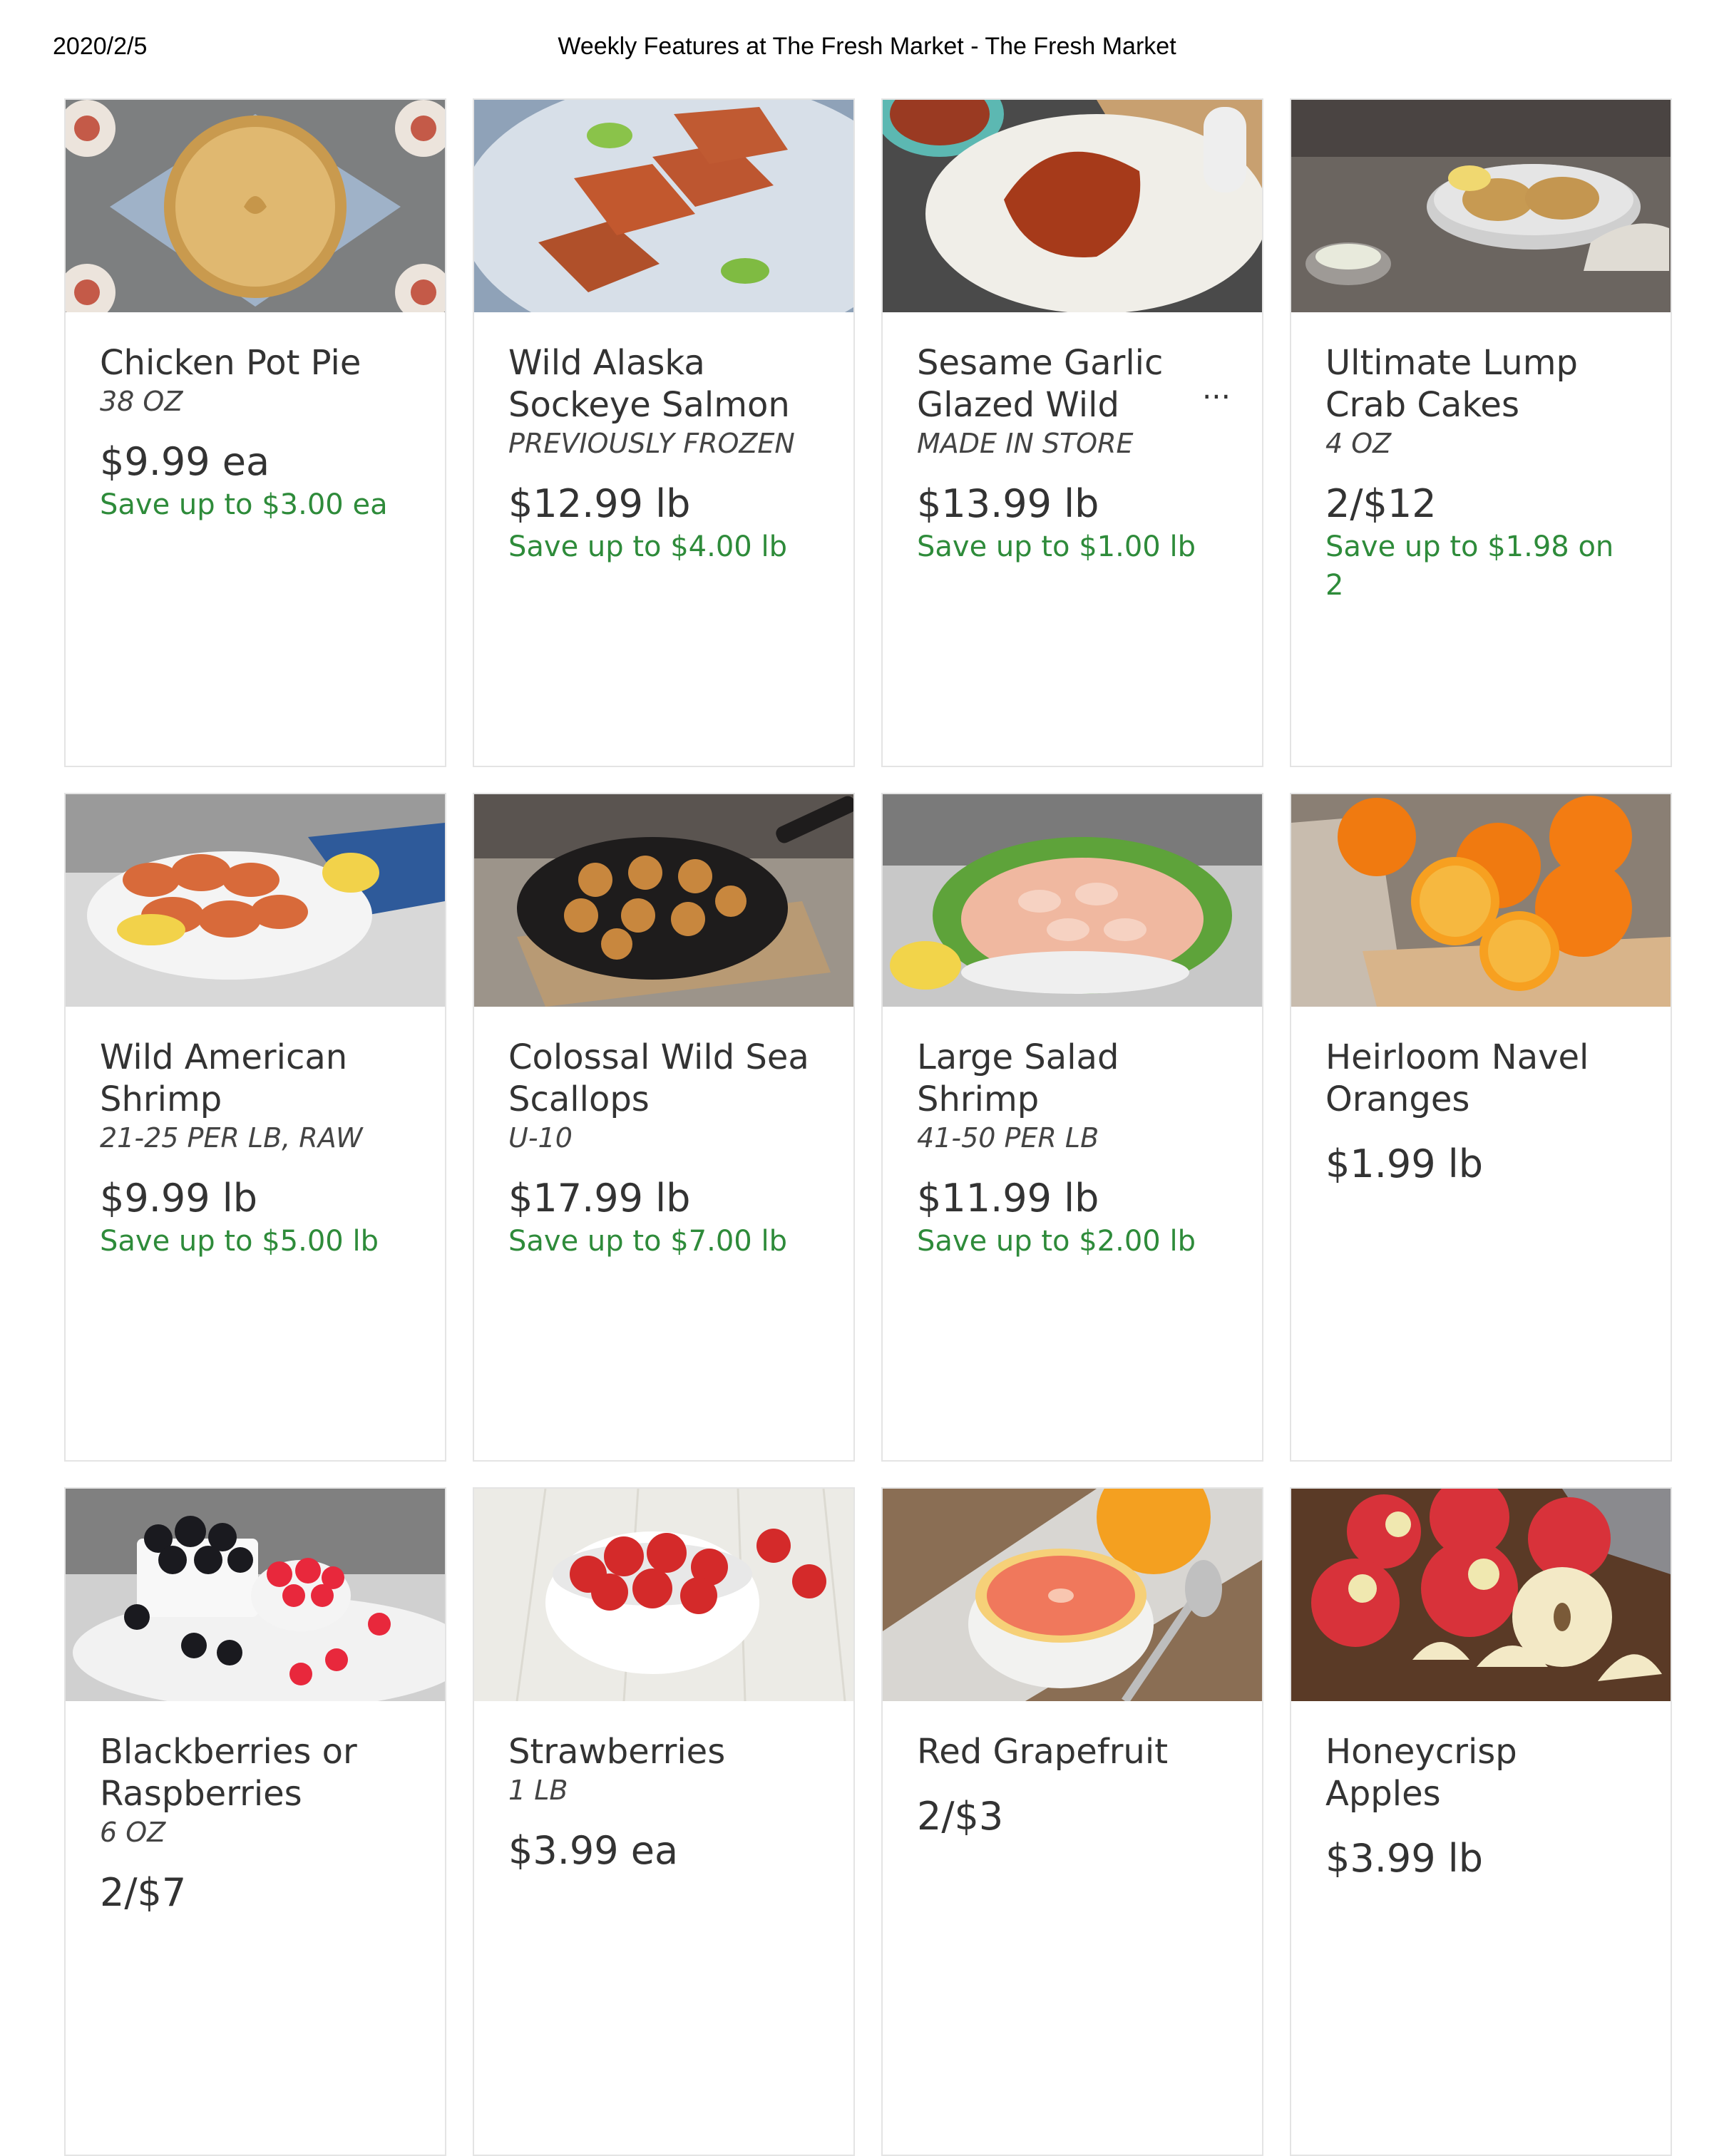  Describe the element at coordinates (960, 1816) in the screenshot. I see `product-price: 2/$3` at that location.